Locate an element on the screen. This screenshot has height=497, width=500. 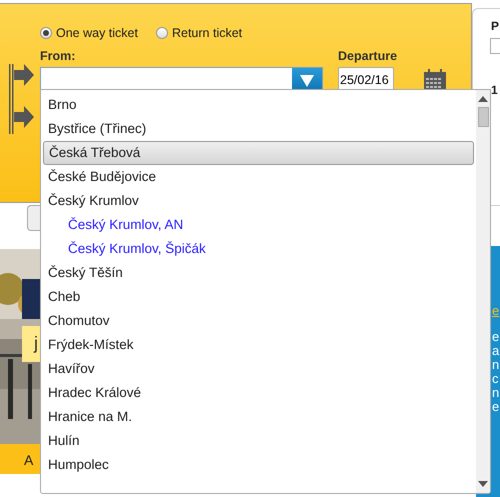
dropdown-option: Český Krumlov, AN is located at coordinates (258, 225).